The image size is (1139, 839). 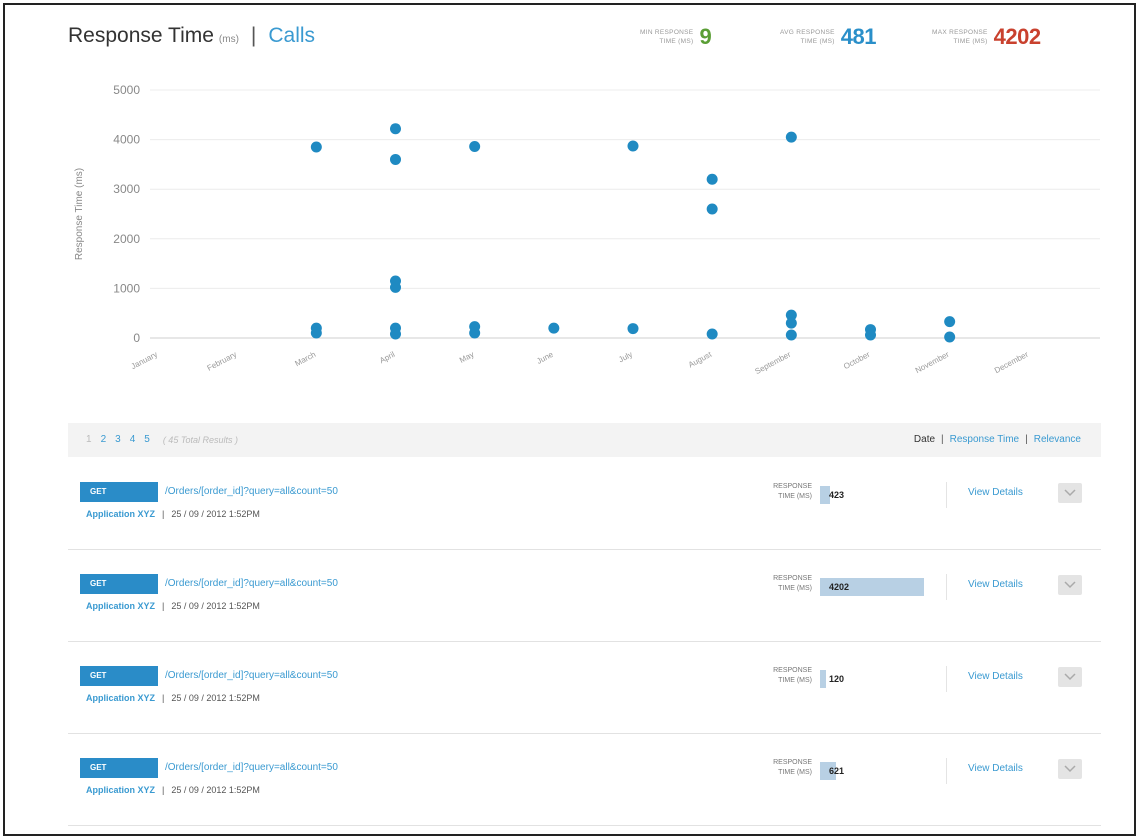 I want to click on pagination: 1 2 3 4 5 ( 45 Total Results ), so click(x=162, y=439).